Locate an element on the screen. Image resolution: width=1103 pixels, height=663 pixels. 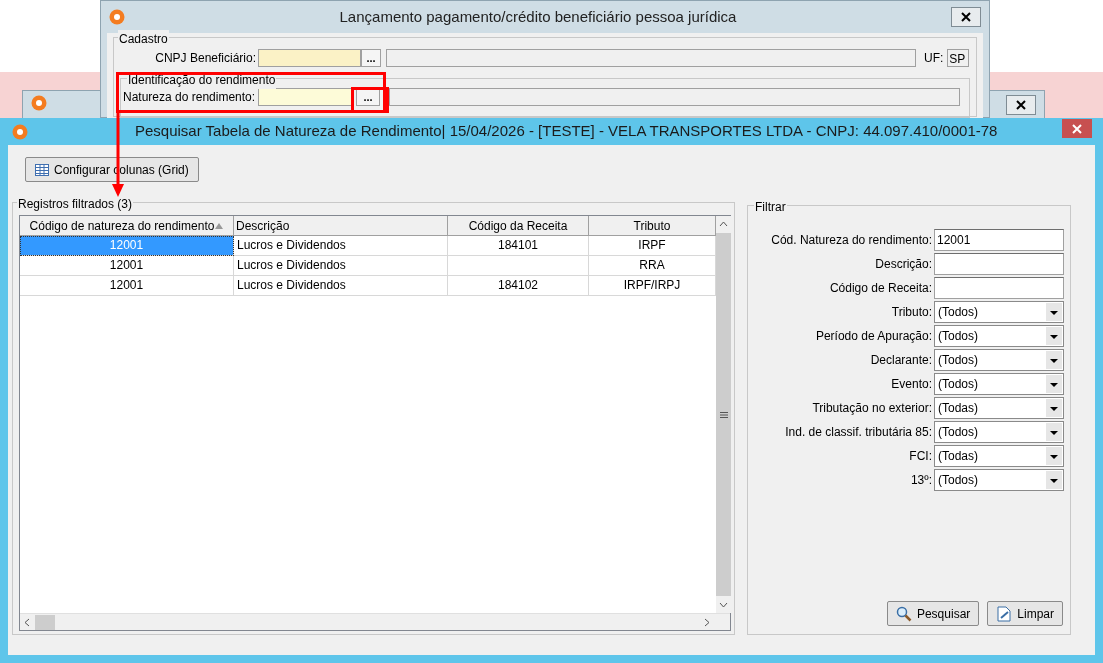
field-label: Código de Receita: is located at coordinates (880, 288).